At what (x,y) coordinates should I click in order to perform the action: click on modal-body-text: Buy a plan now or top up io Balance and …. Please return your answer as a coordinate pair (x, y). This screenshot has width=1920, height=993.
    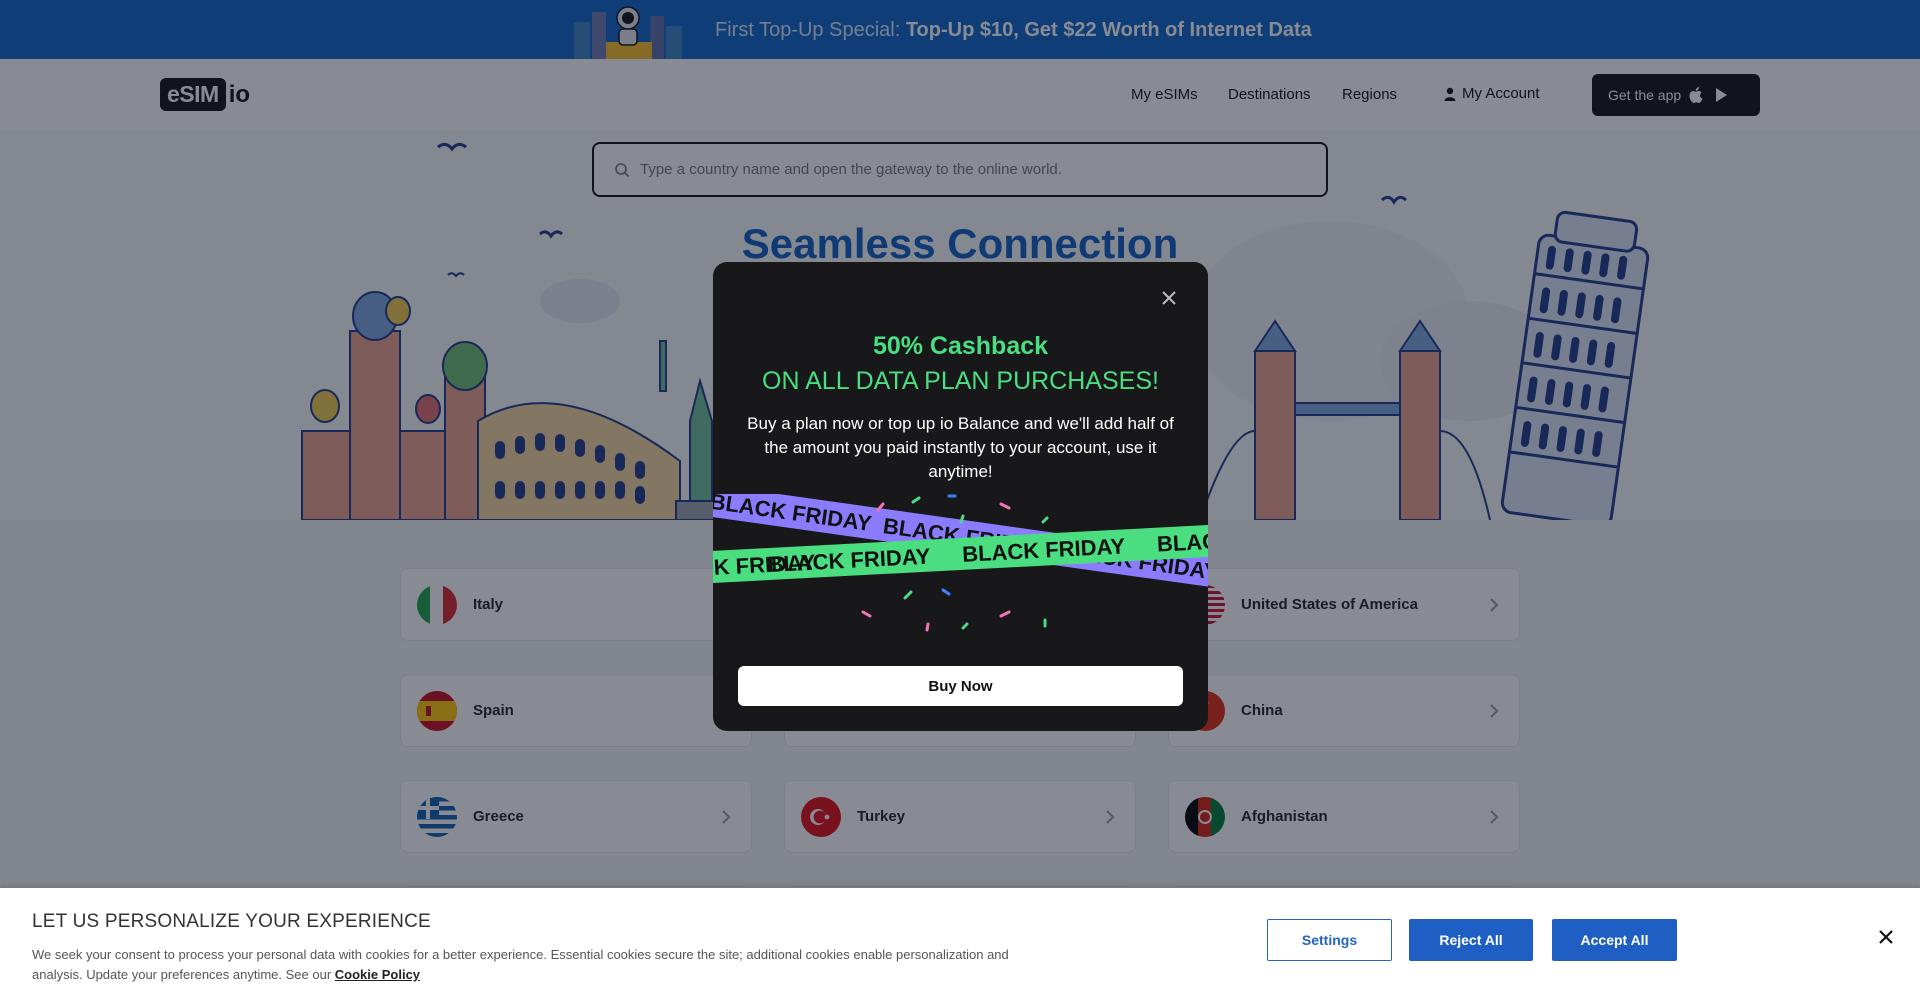
    Looking at the image, I should click on (960, 447).